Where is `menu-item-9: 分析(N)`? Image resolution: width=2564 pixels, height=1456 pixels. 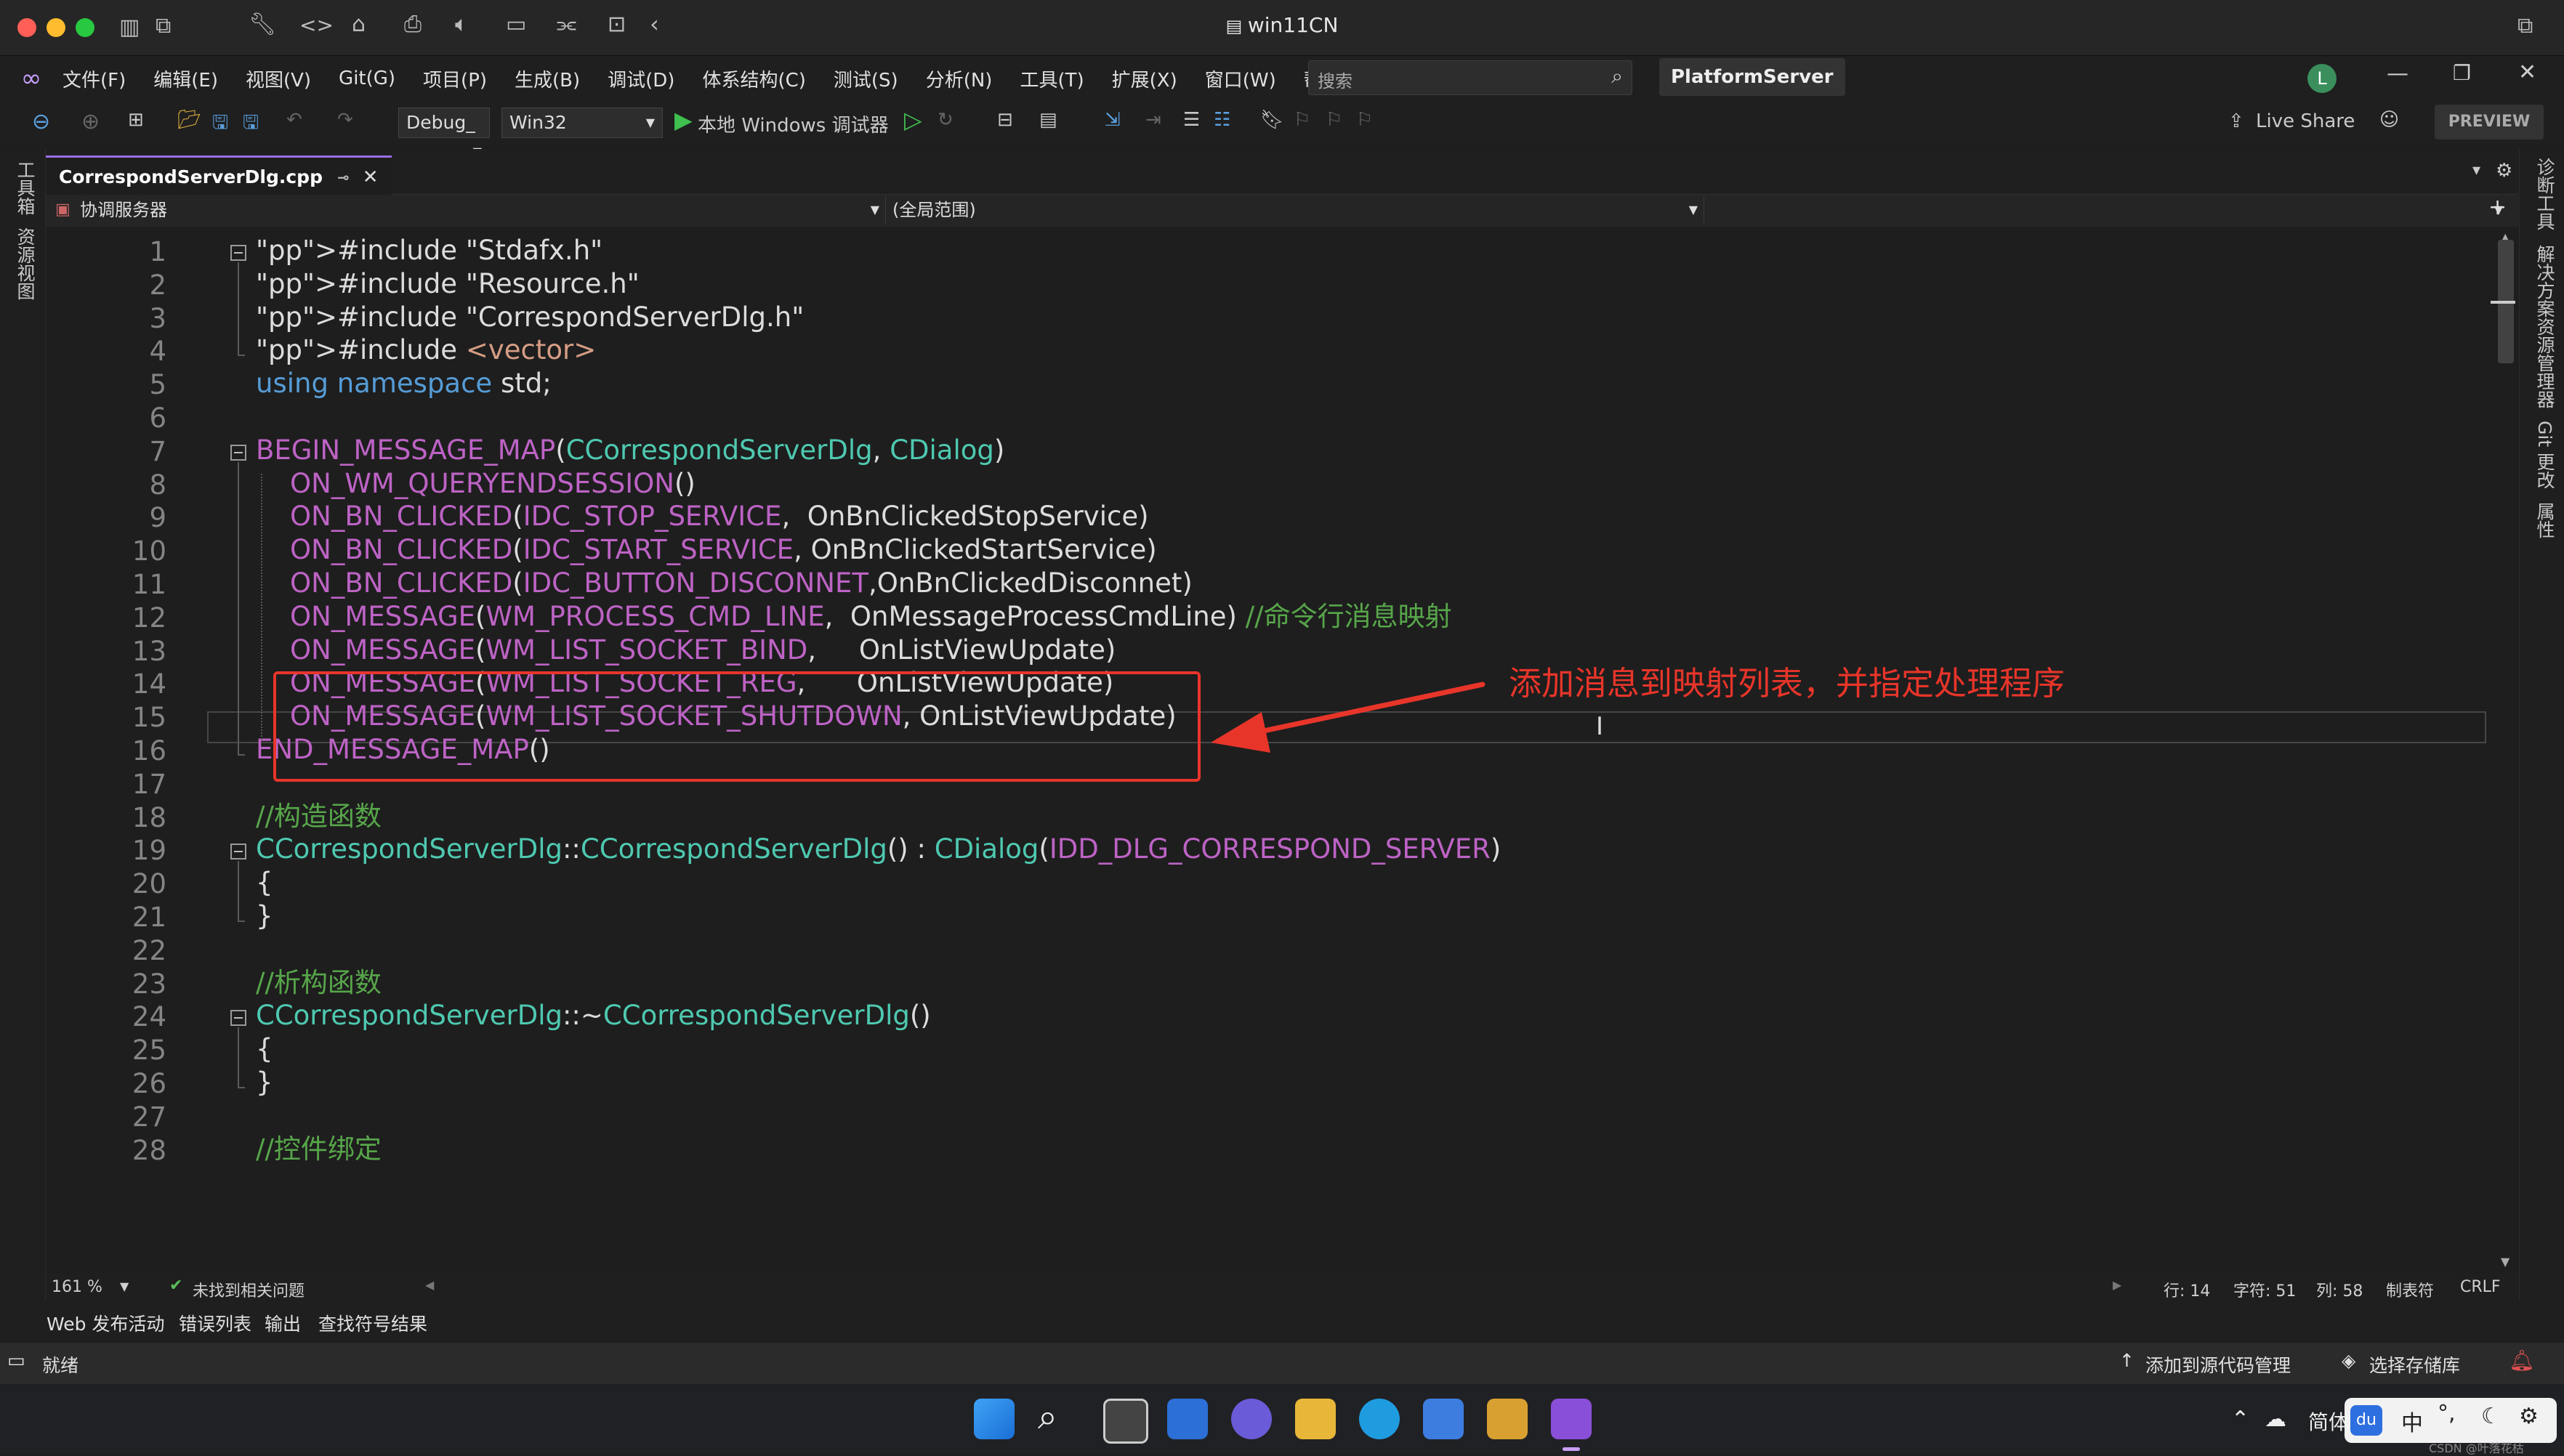 menu-item-9: 分析(N) is located at coordinates (959, 78).